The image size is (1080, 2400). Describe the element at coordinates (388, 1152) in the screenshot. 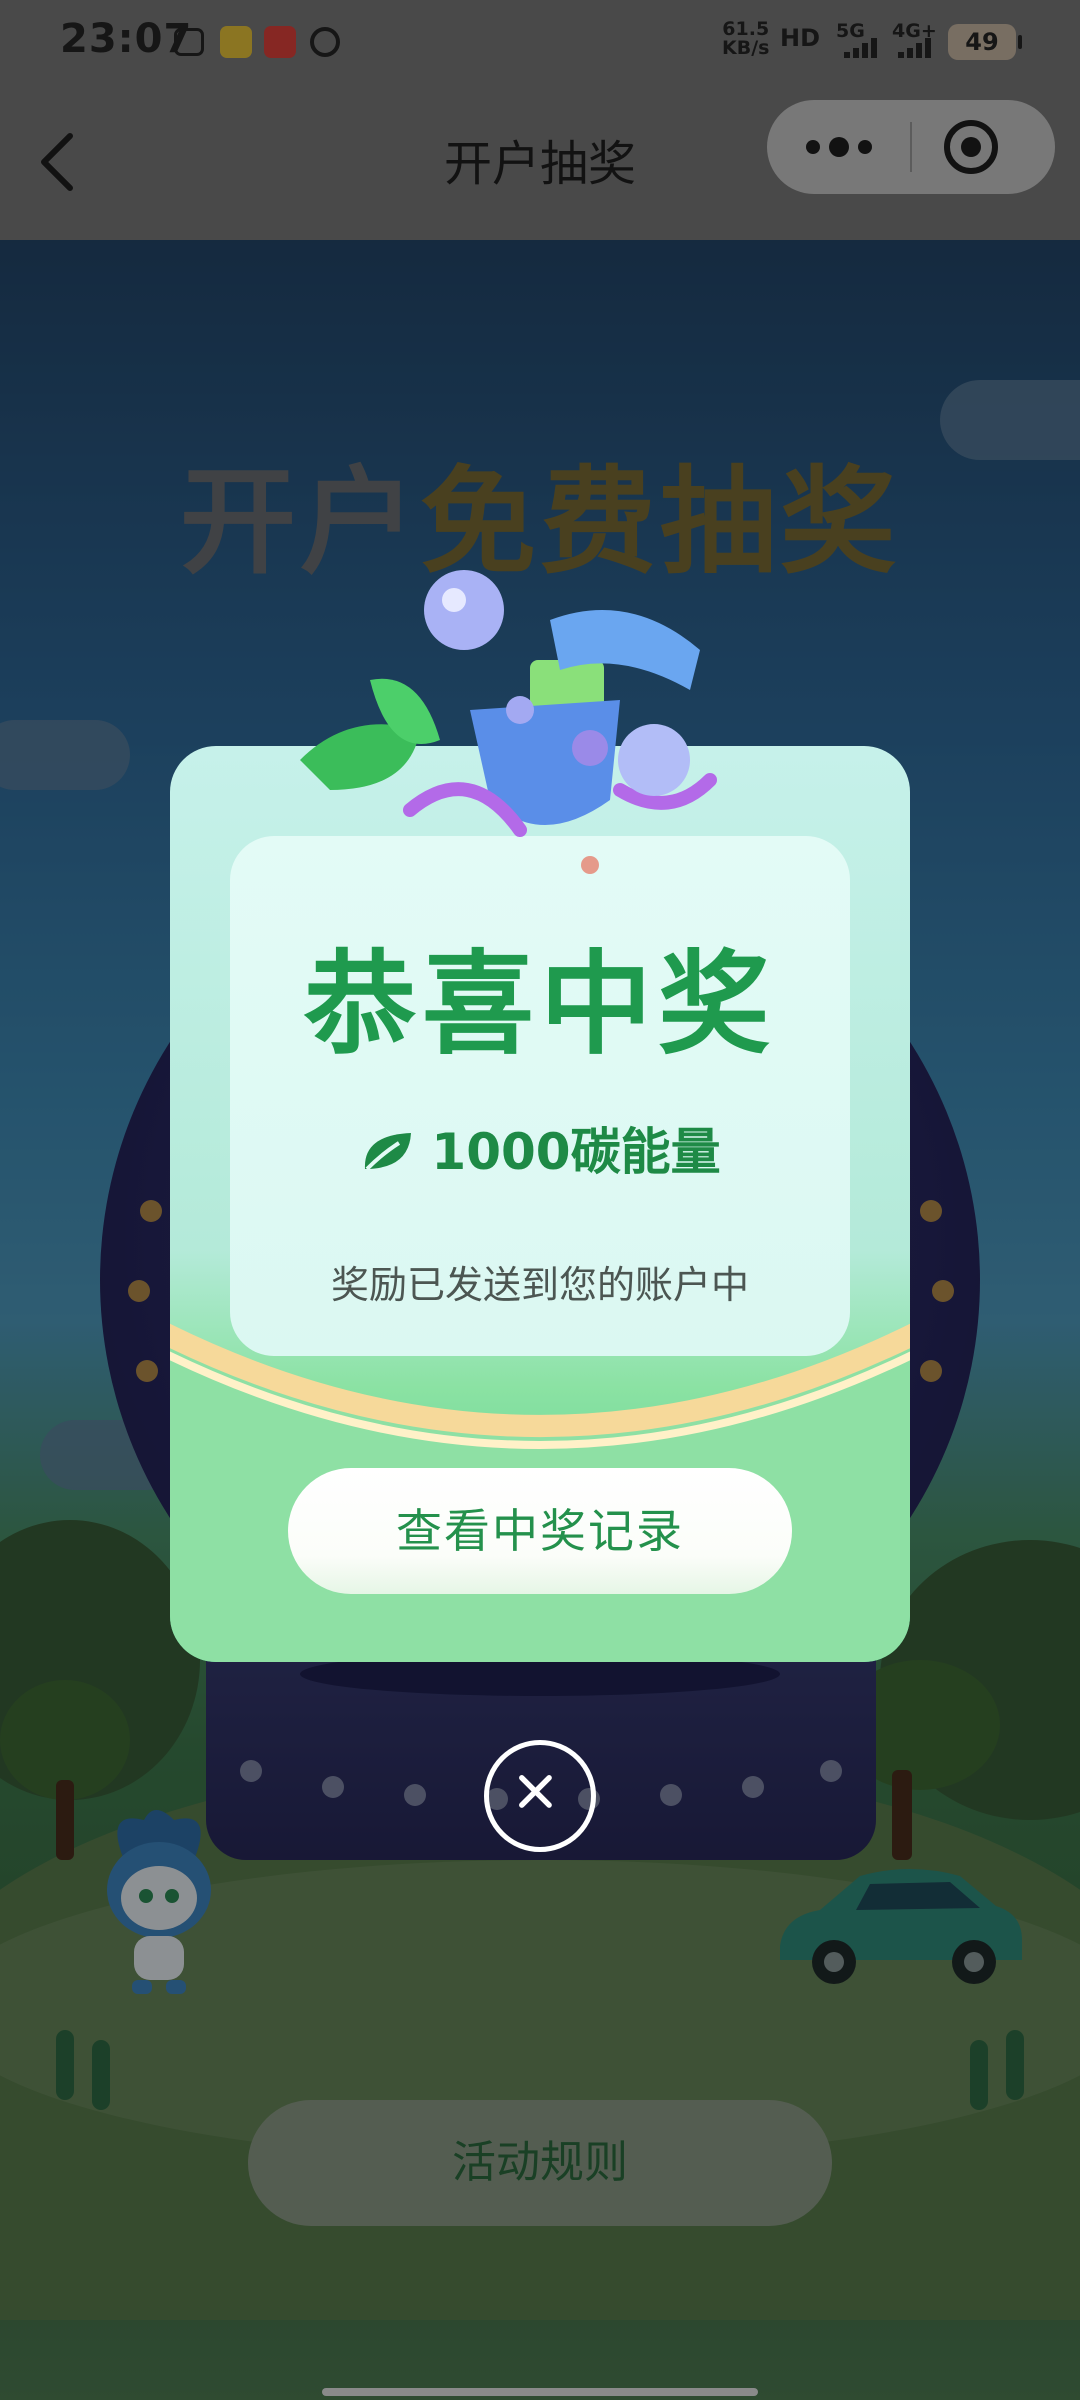

I see `leaf-icon` at that location.